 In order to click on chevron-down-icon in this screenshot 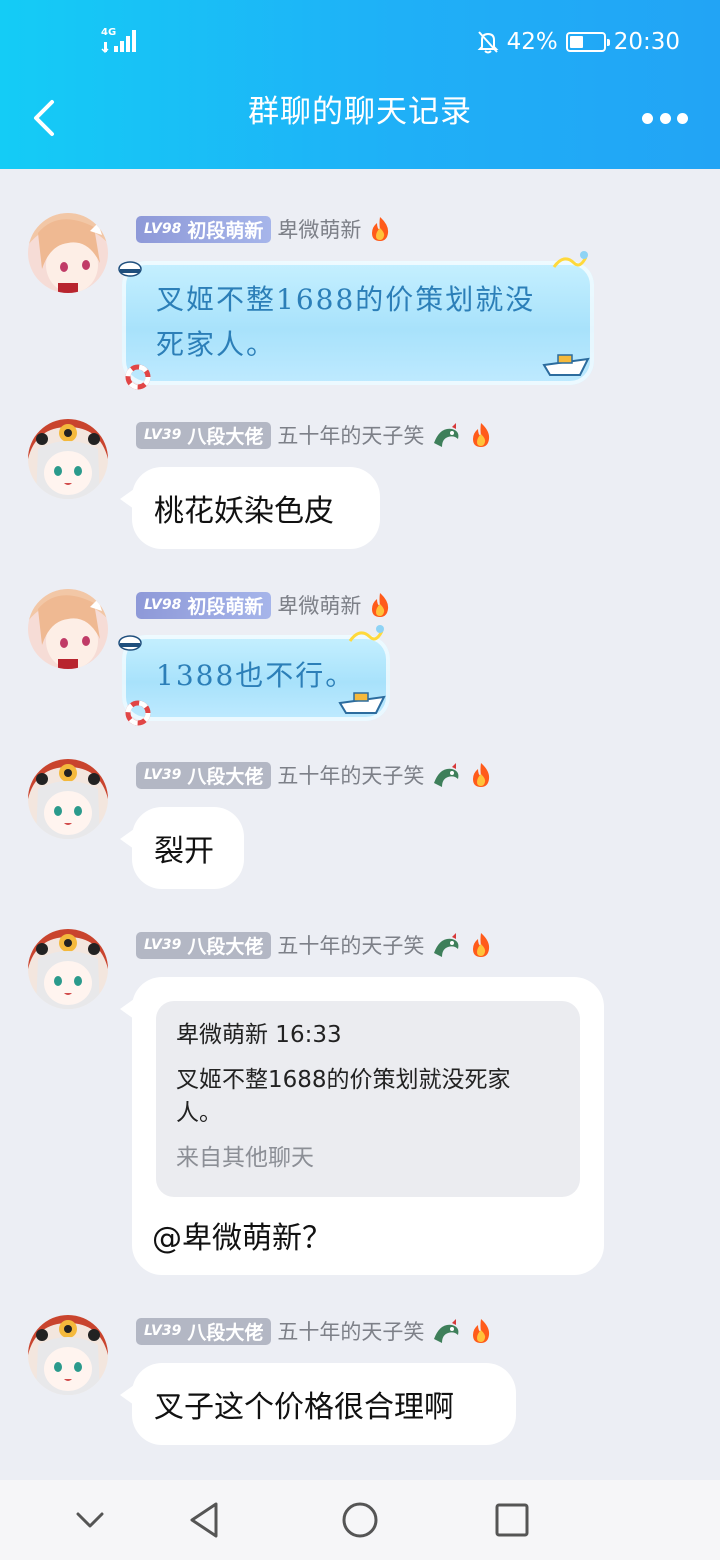, I will do `click(90, 1520)`.